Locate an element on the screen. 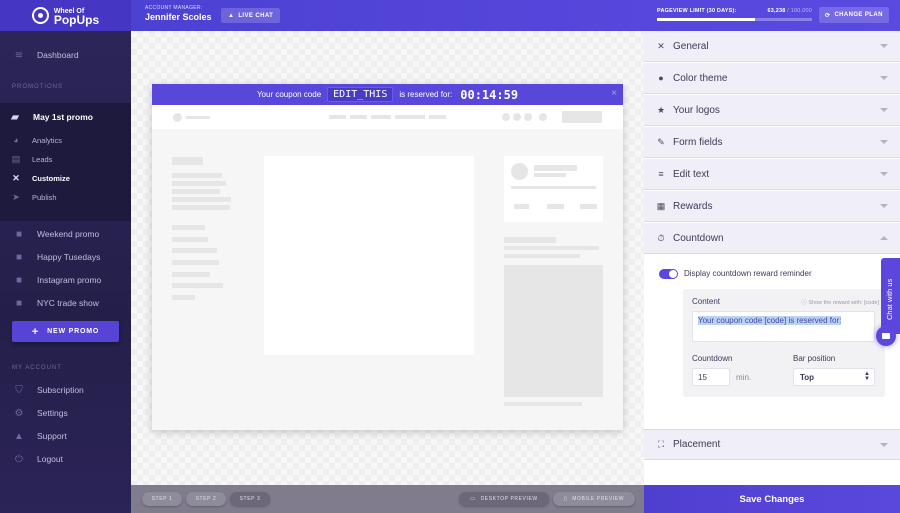  chat-bubble-button is located at coordinates (886, 336).